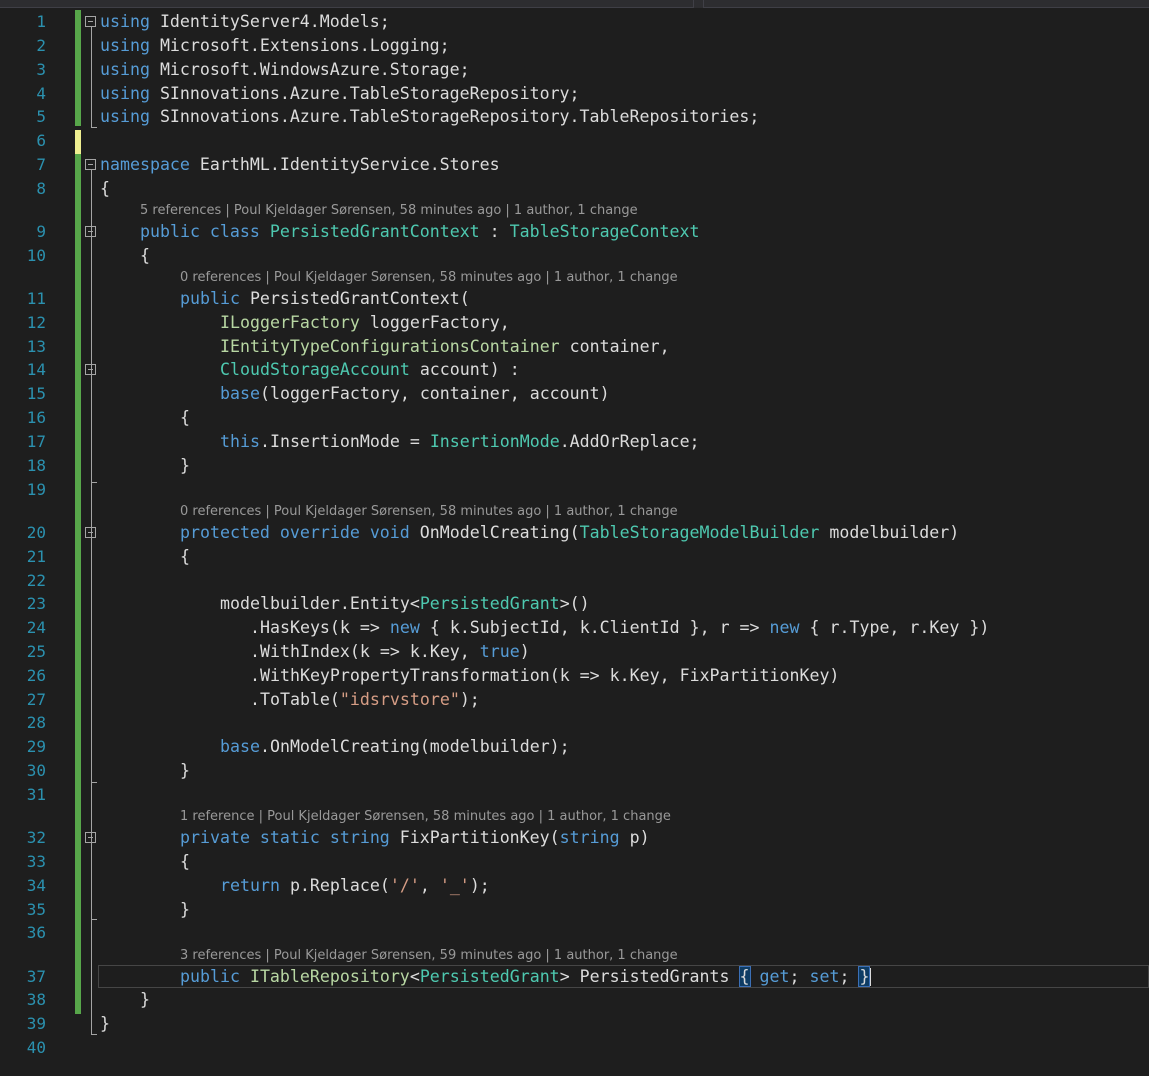 Image resolution: width=1149 pixels, height=1076 pixels. Describe the element at coordinates (799, 976) in the screenshot. I see `code-token: ;` at that location.